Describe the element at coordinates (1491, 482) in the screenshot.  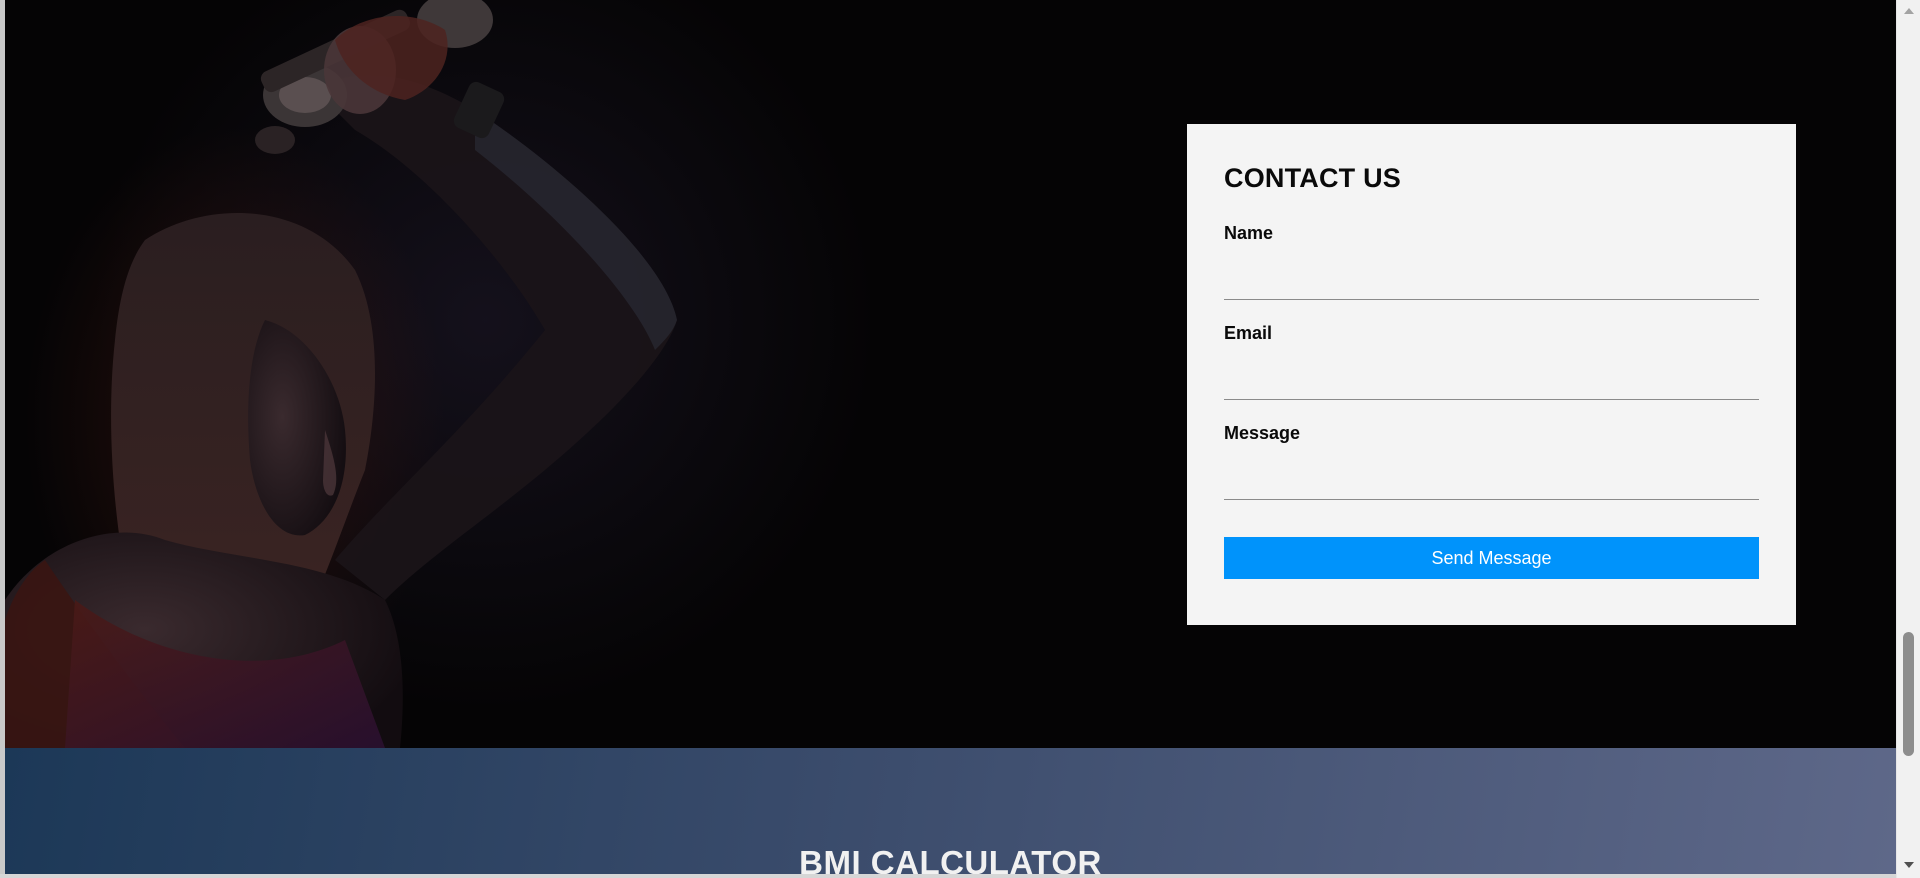
I see `message-input` at that location.